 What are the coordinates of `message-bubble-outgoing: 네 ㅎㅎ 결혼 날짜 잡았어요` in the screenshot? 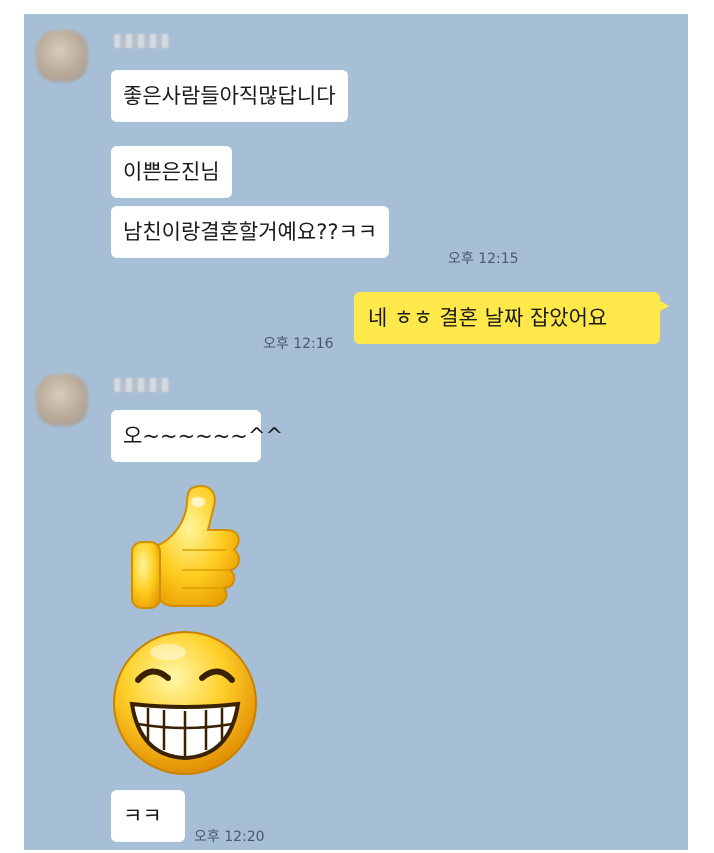 It's located at (511, 318).